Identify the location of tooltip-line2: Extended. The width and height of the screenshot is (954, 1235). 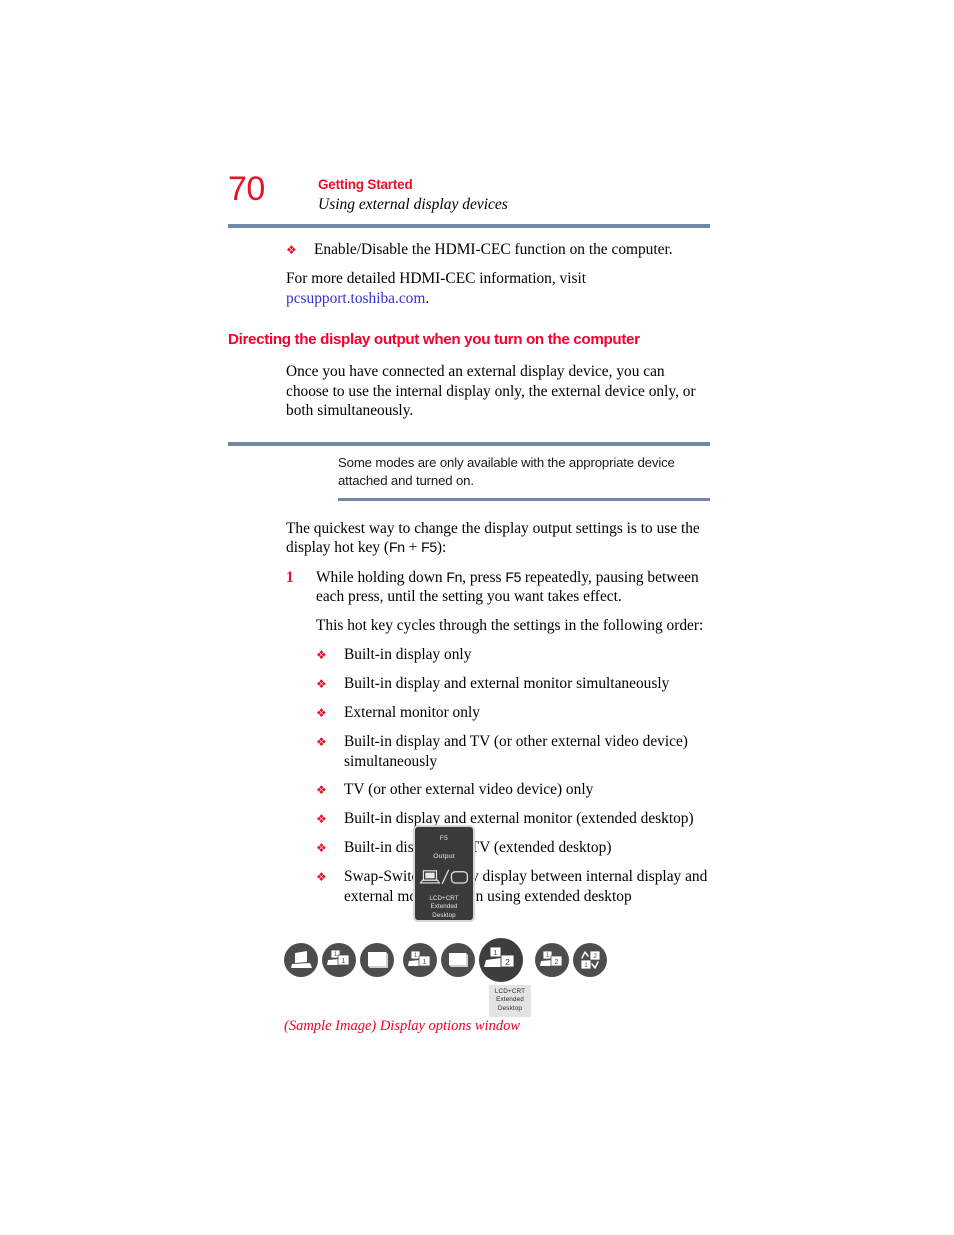
(510, 1000).